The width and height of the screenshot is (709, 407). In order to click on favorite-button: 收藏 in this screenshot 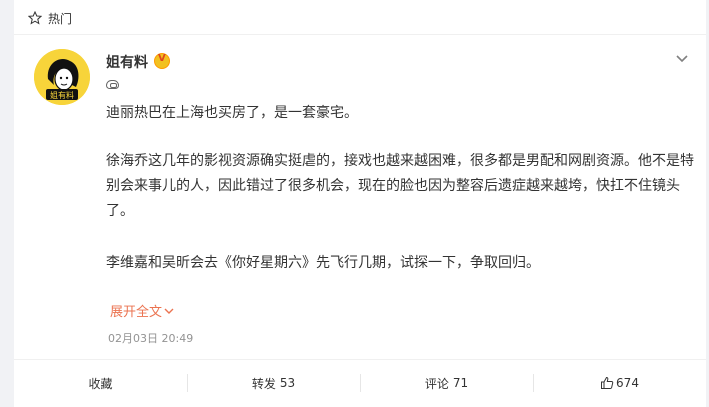, I will do `click(100, 383)`.